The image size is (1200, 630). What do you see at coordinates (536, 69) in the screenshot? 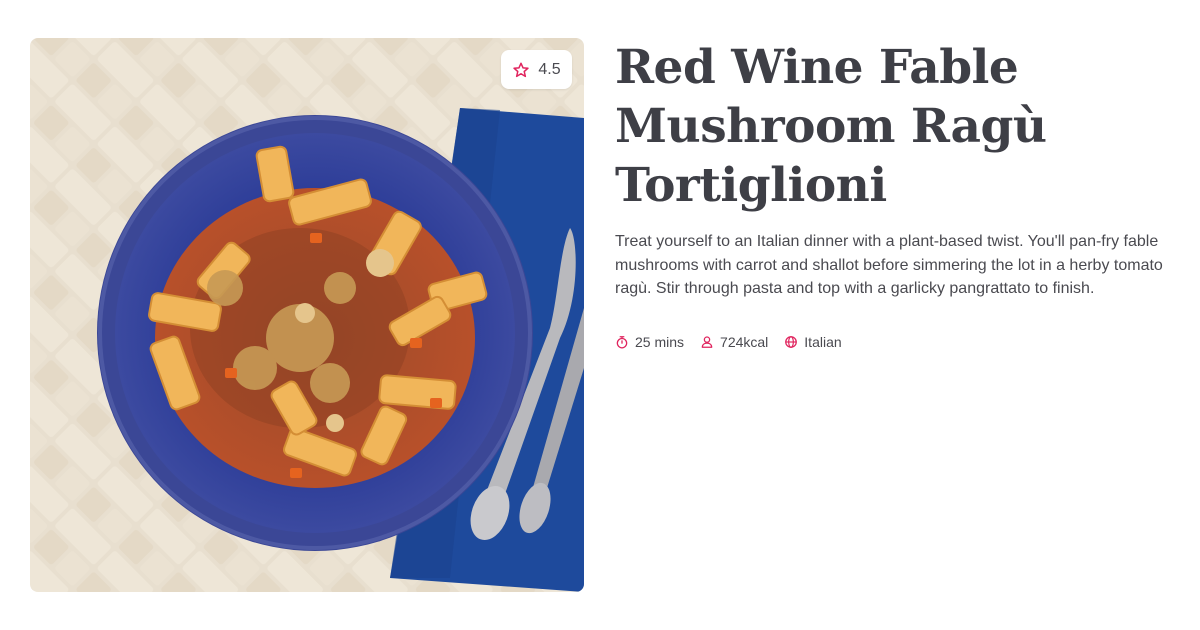
I see `rating-badge: 4.5` at bounding box center [536, 69].